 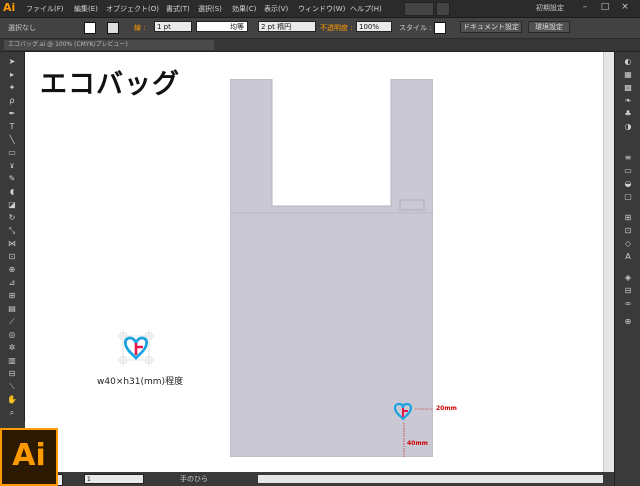 I want to click on align-icon: ⊞, so click(x=628, y=217).